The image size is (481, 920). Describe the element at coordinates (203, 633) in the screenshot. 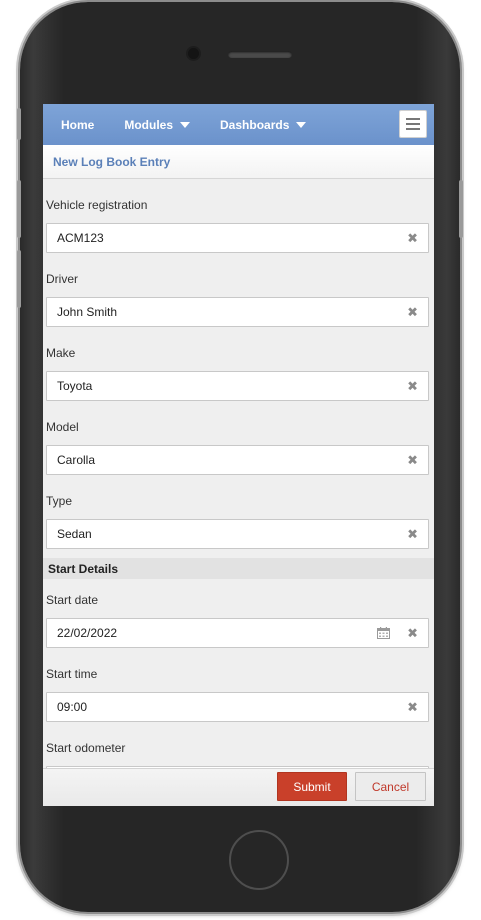

I see `start-date-input` at that location.